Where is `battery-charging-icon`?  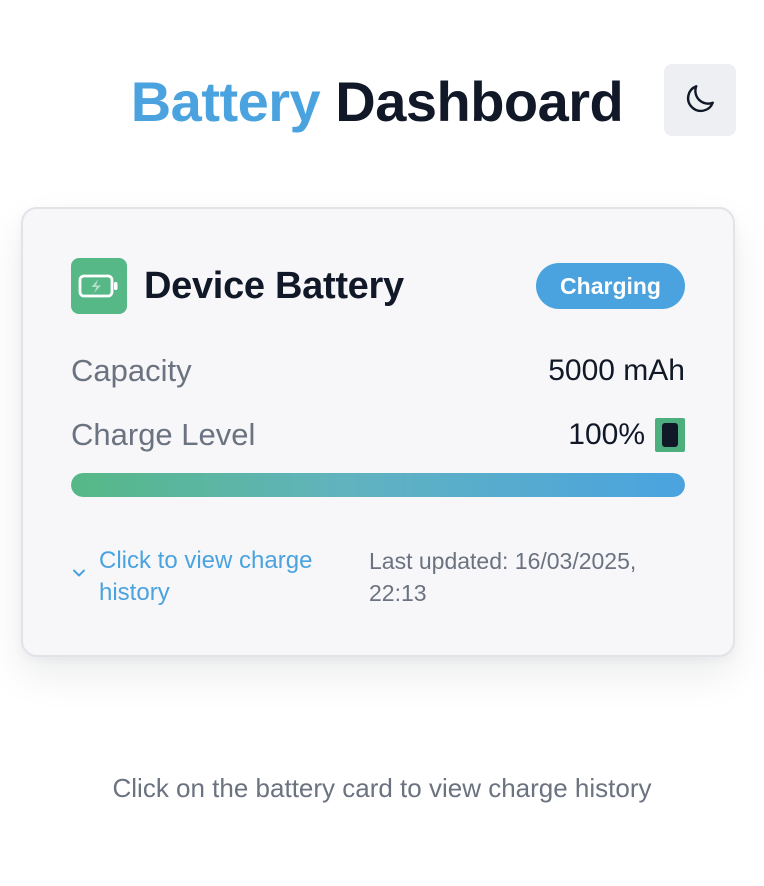 battery-charging-icon is located at coordinates (99, 286).